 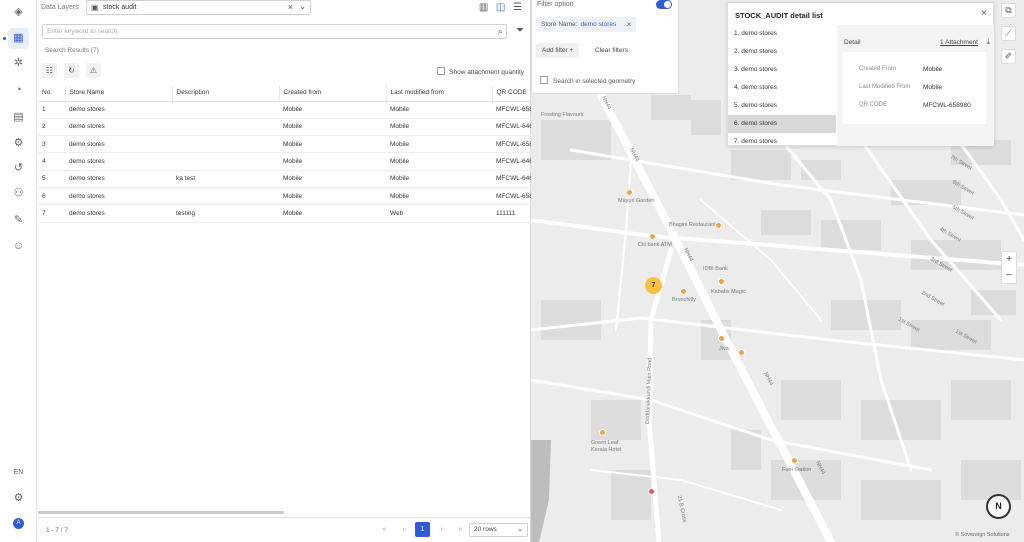 What do you see at coordinates (93, 70) in the screenshot?
I see `warning-icon: ⚠` at bounding box center [93, 70].